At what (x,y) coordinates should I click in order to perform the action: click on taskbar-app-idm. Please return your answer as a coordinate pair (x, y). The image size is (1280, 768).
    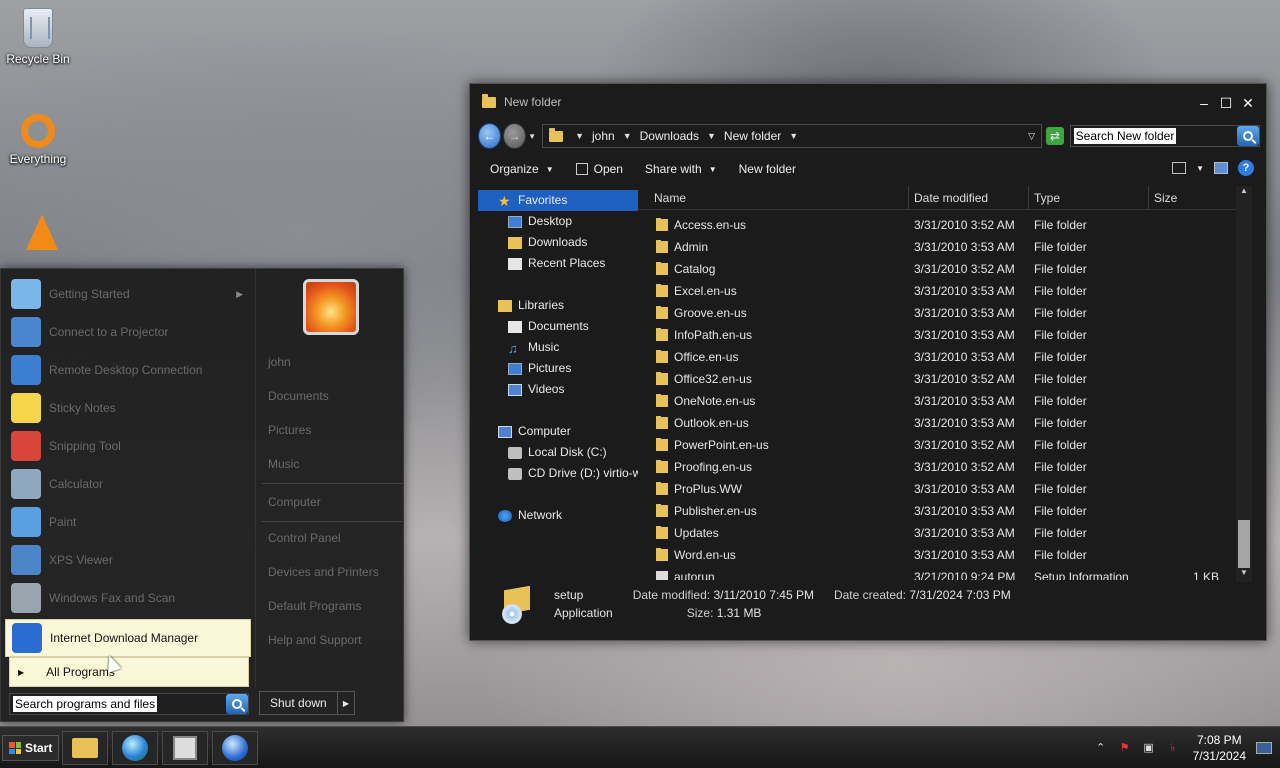
    Looking at the image, I should click on (235, 748).